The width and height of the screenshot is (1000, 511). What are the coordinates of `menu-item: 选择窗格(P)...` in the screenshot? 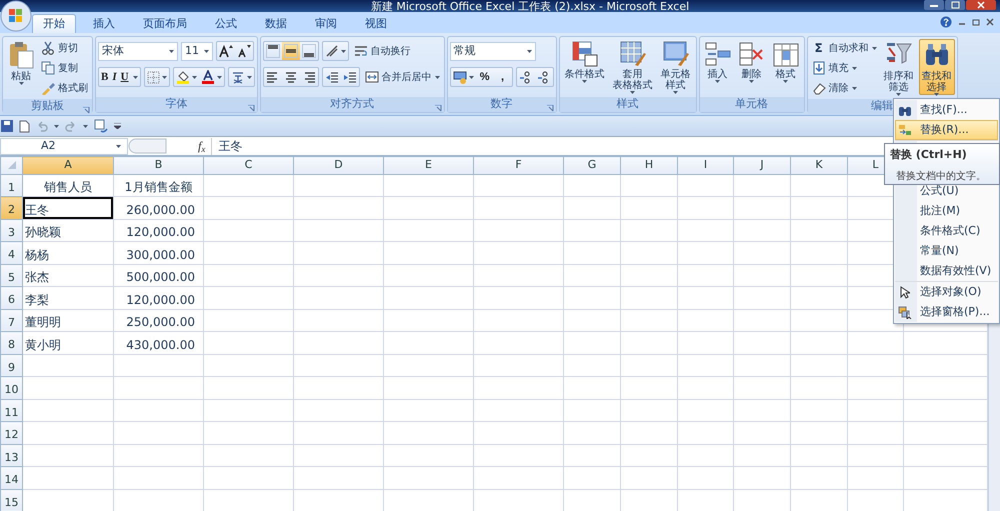 It's located at (946, 312).